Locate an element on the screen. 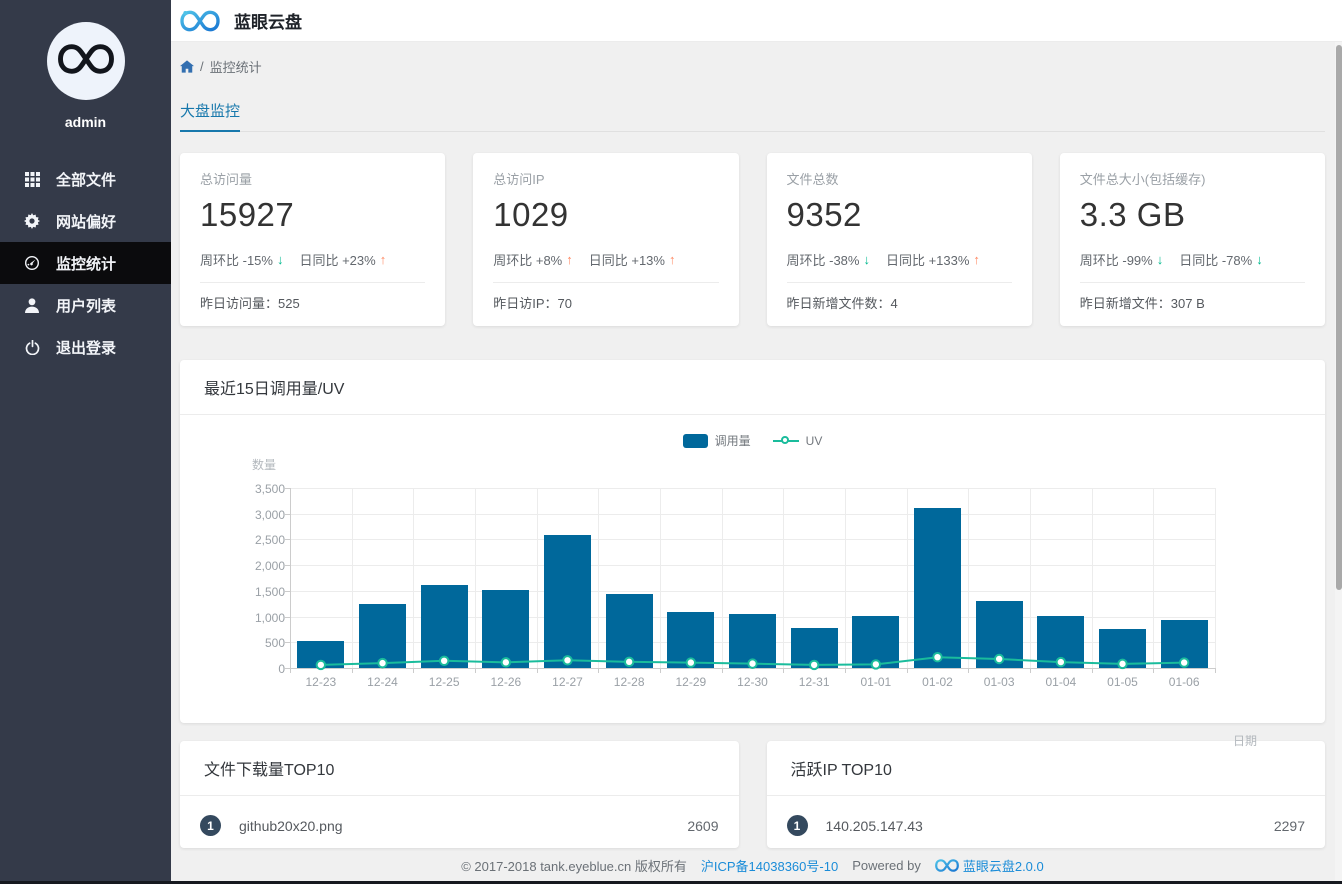 This screenshot has width=1342, height=884. sidebar-menu: 全部文件 网站偏好 监控统计 用户列表 退出登录 is located at coordinates (85, 263).